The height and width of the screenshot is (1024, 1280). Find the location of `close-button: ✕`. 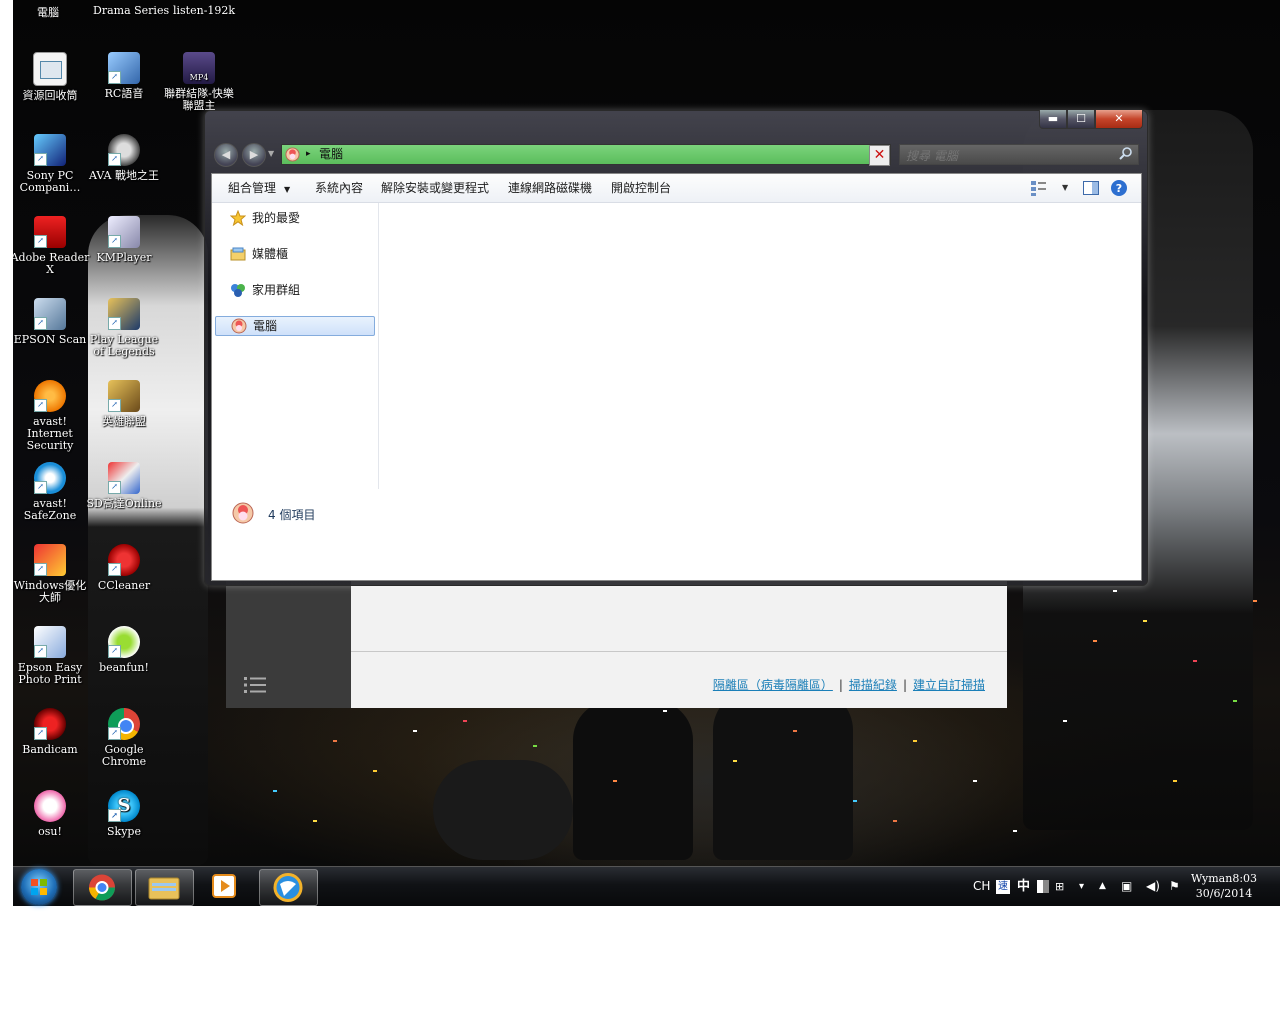

close-button: ✕ is located at coordinates (1119, 119).